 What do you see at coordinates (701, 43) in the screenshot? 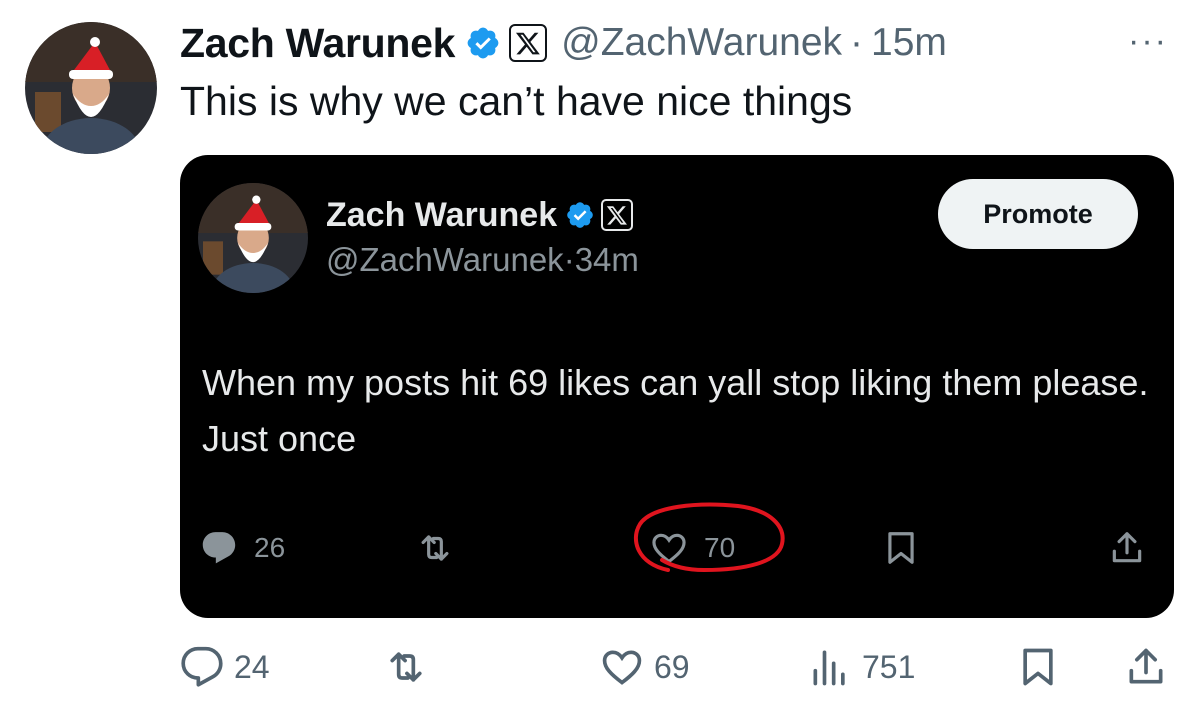
I see `author-handle: @ZachWarunek` at bounding box center [701, 43].